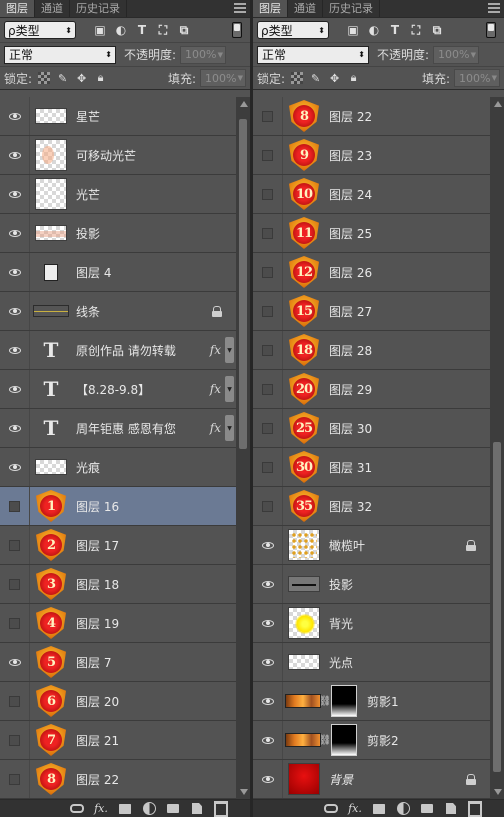  I want to click on adjustment-filter-icon: ◐, so click(374, 30).